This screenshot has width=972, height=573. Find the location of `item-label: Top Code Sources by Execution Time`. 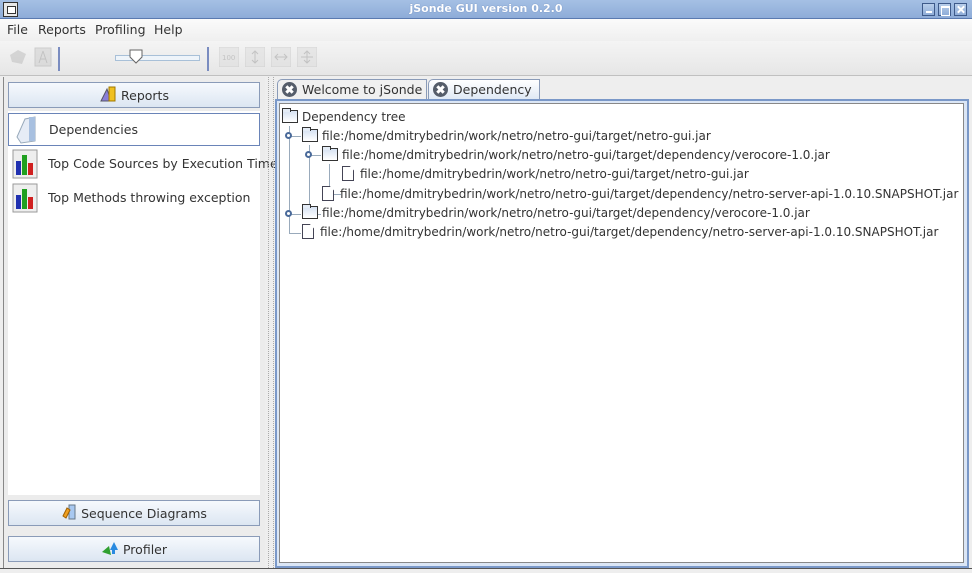

item-label: Top Code Sources by Execution Time is located at coordinates (163, 163).